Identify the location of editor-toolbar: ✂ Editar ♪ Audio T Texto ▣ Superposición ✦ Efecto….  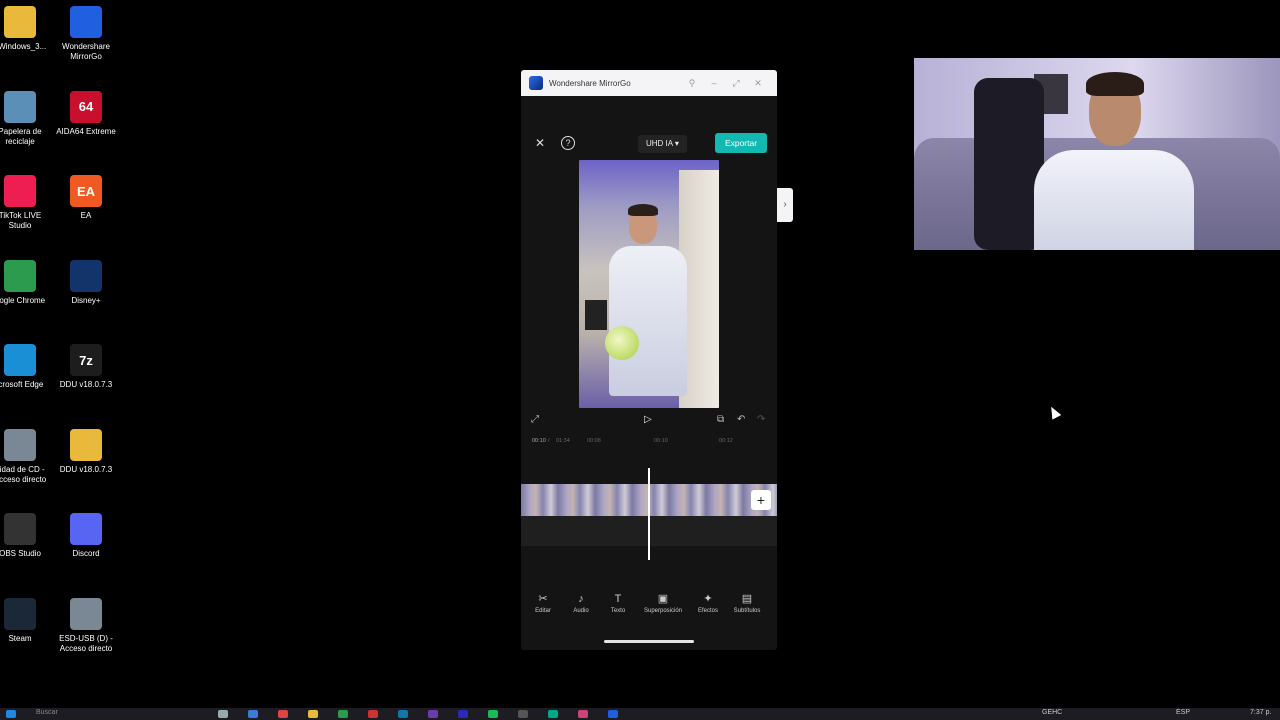
(649, 612).